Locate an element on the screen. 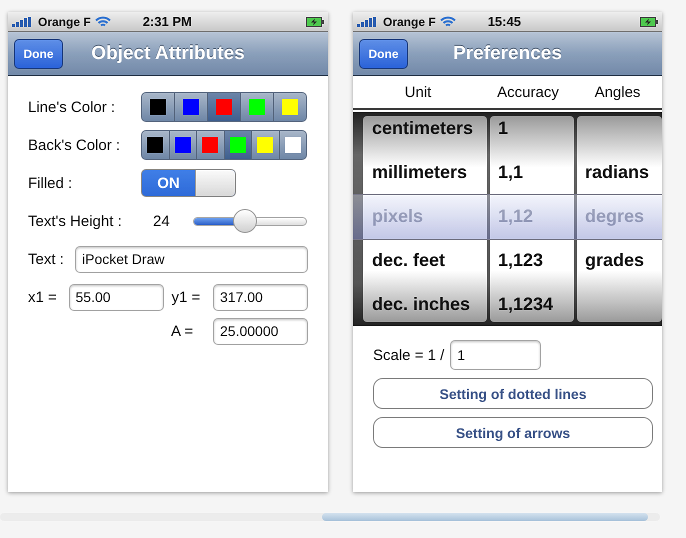  column-header: Unit is located at coordinates (418, 92).